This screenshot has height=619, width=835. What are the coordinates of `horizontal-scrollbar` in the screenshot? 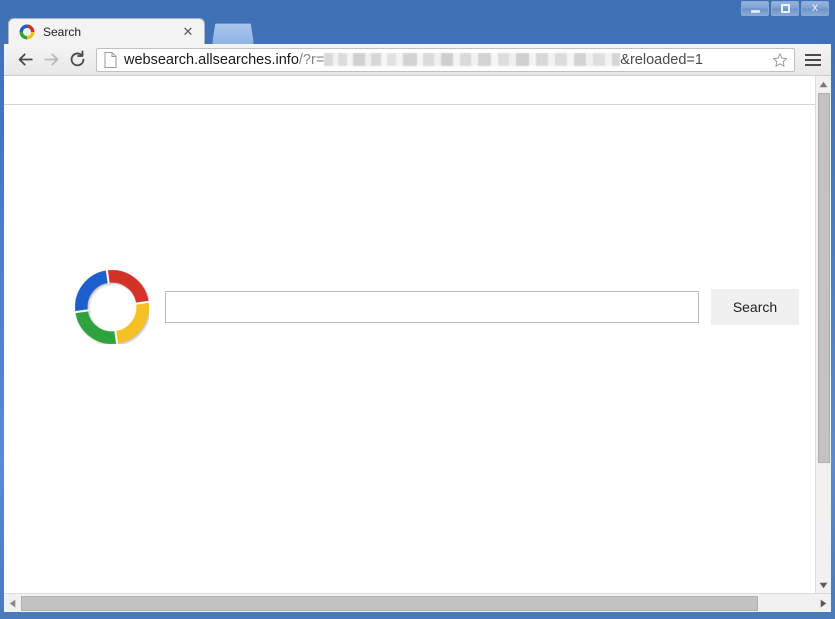 It's located at (417, 602).